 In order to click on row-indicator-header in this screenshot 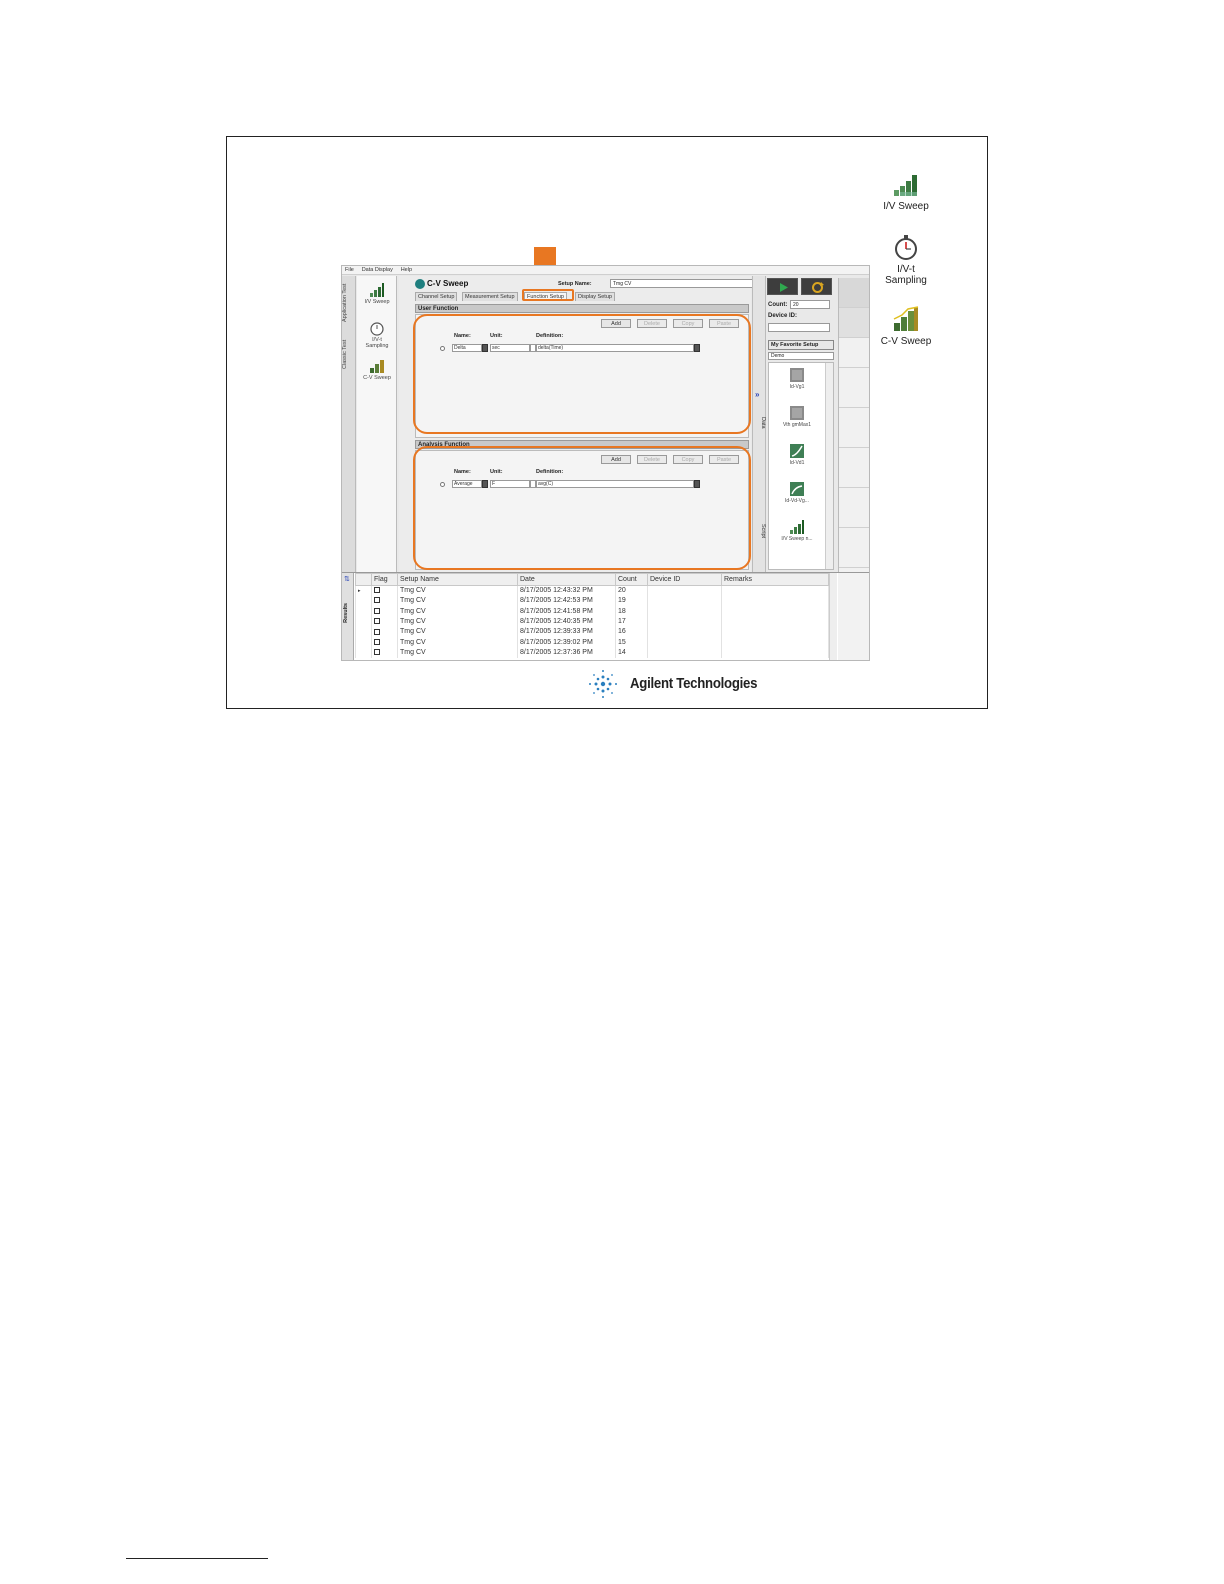, I will do `click(363, 579)`.